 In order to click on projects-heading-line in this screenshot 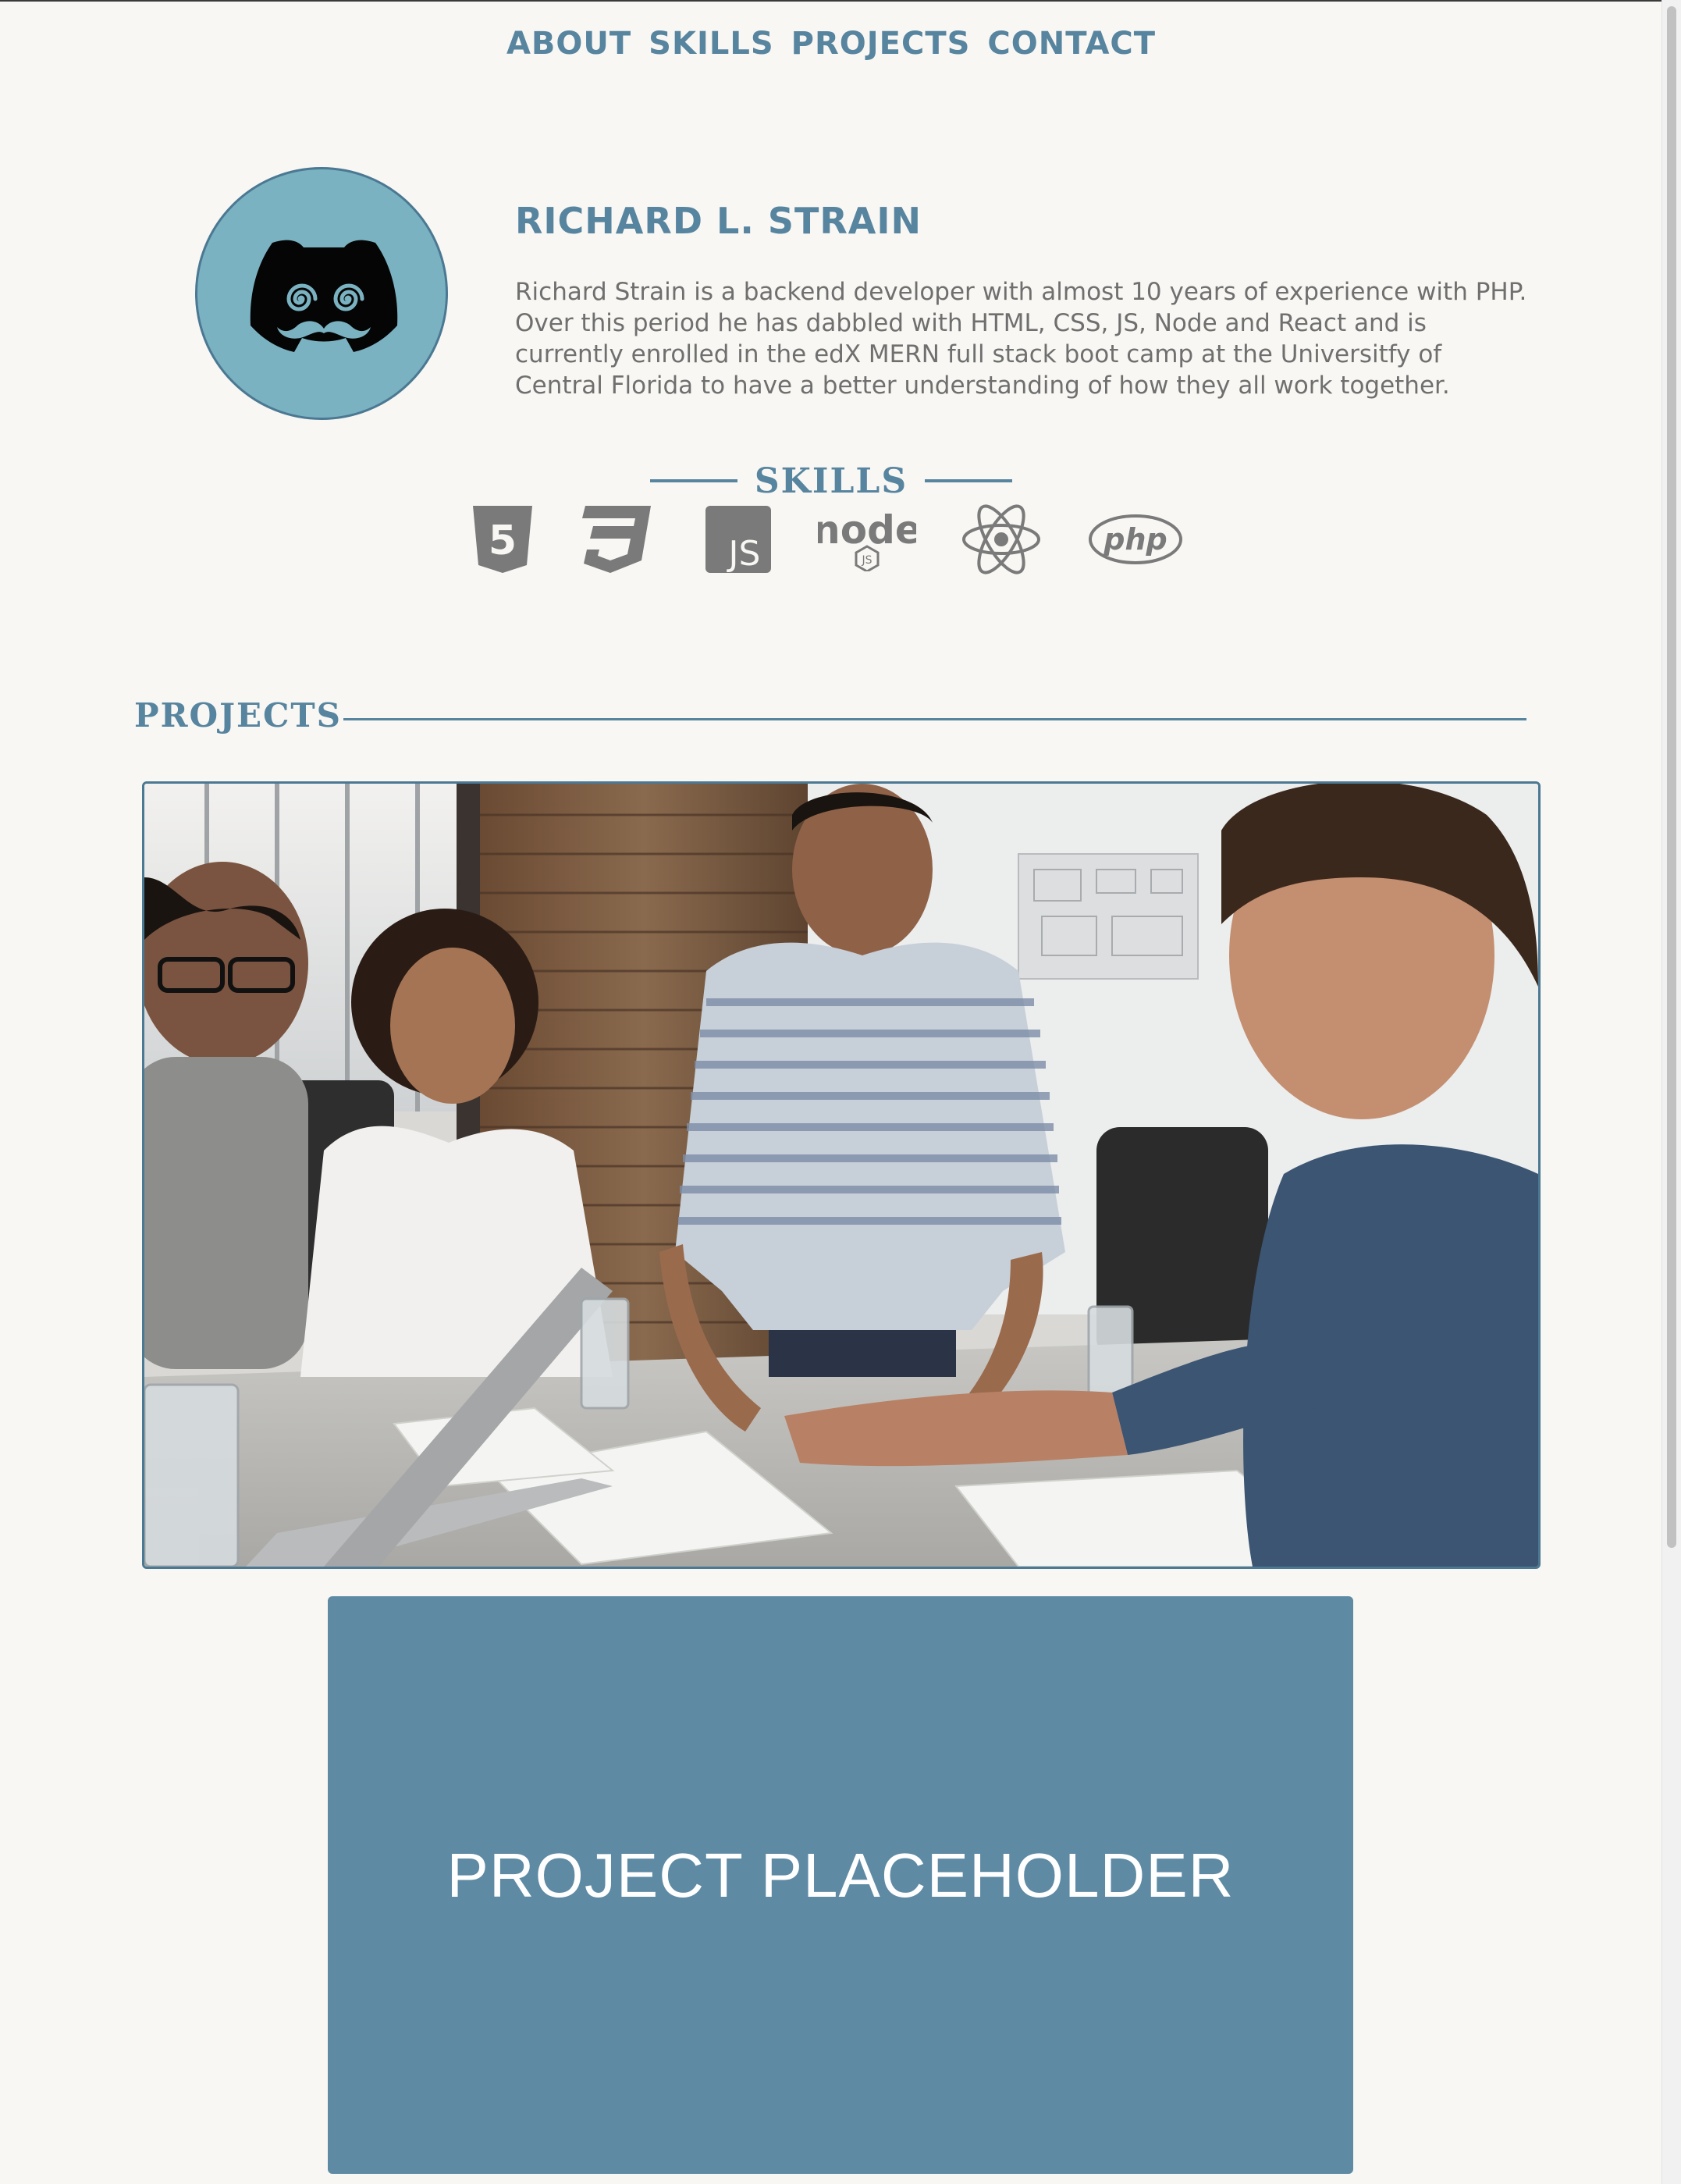, I will do `click(934, 719)`.